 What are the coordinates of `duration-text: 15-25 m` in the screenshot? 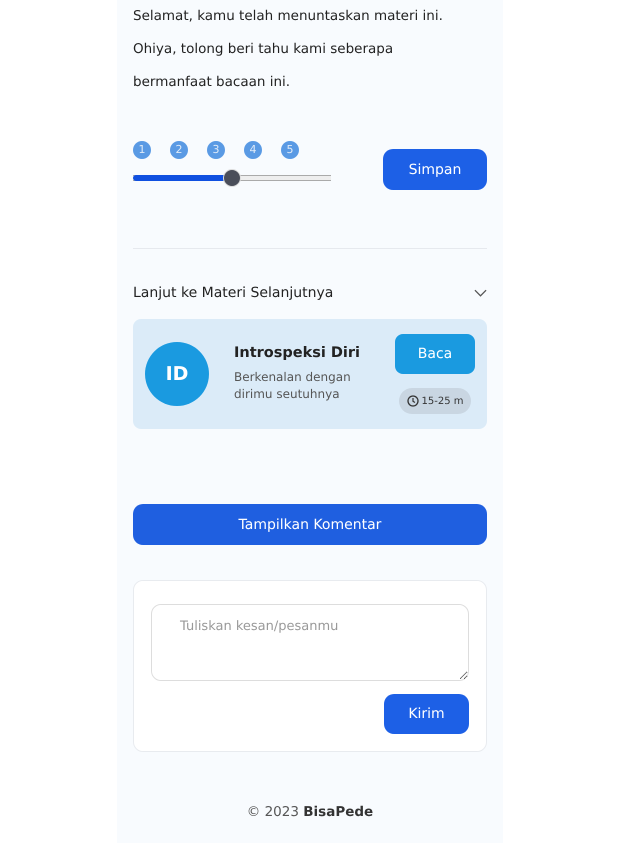 It's located at (443, 401).